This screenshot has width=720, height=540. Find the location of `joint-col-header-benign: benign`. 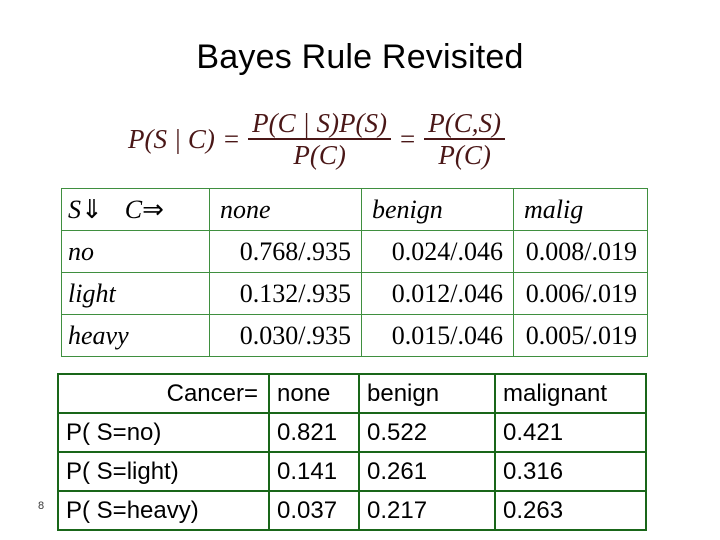

joint-col-header-benign: benign is located at coordinates (437, 209).